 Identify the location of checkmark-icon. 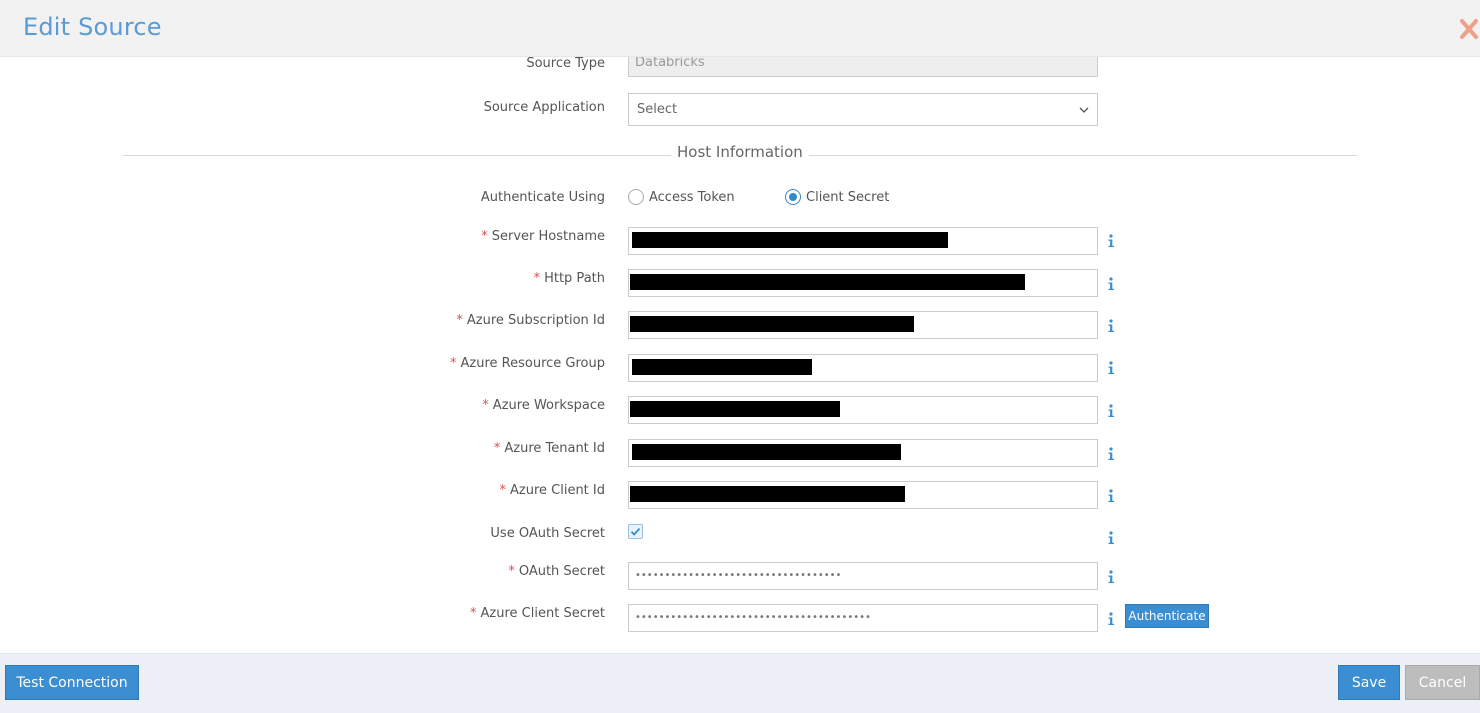
(635, 531).